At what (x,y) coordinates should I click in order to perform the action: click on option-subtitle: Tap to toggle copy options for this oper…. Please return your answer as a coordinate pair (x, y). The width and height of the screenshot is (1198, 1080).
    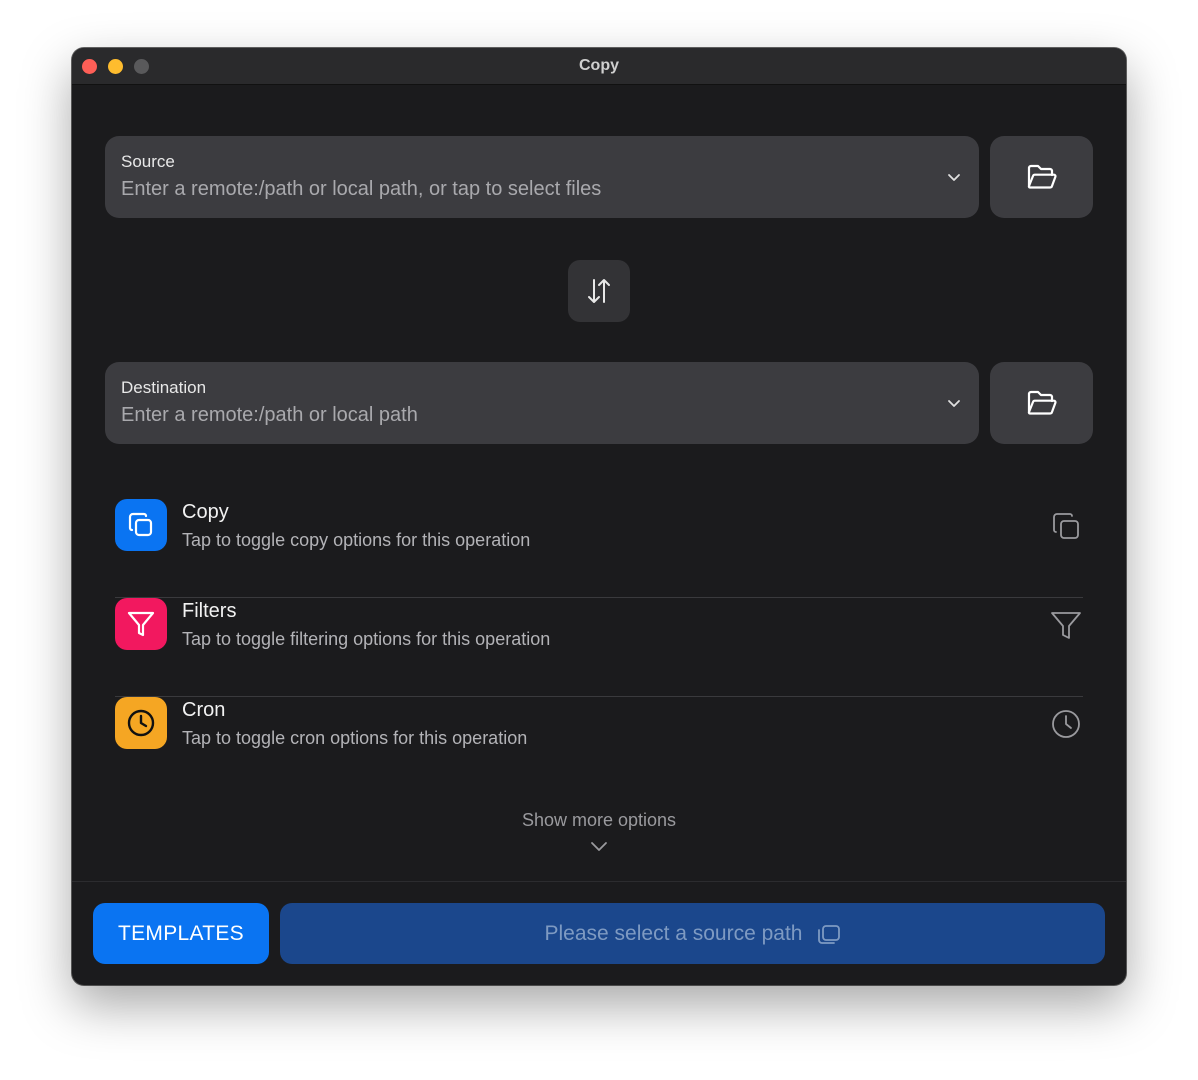
    Looking at the image, I should click on (356, 540).